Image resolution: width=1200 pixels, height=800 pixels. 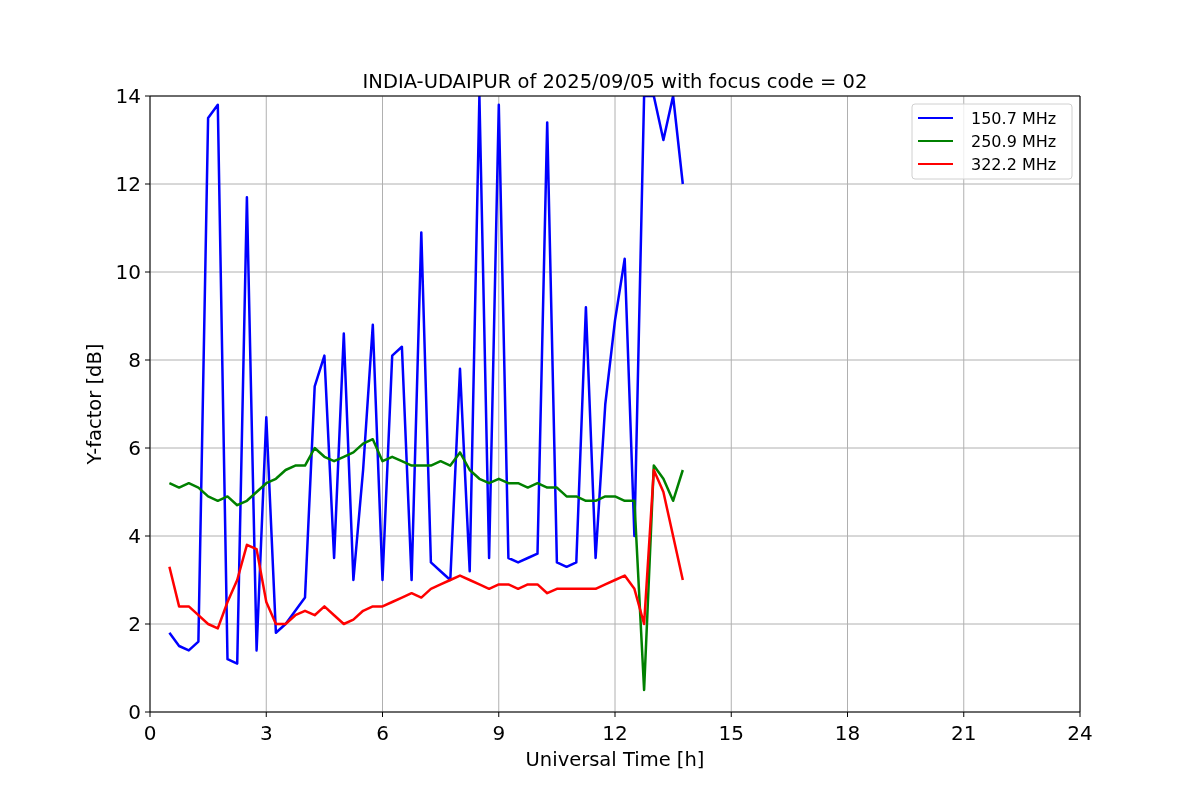 I want to click on y-tick-label: 4, so click(x=134, y=536).